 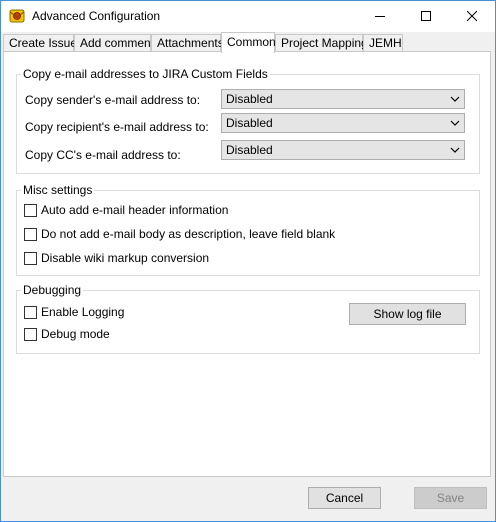 I want to click on tab-attachments: Attachments, so click(x=187, y=42).